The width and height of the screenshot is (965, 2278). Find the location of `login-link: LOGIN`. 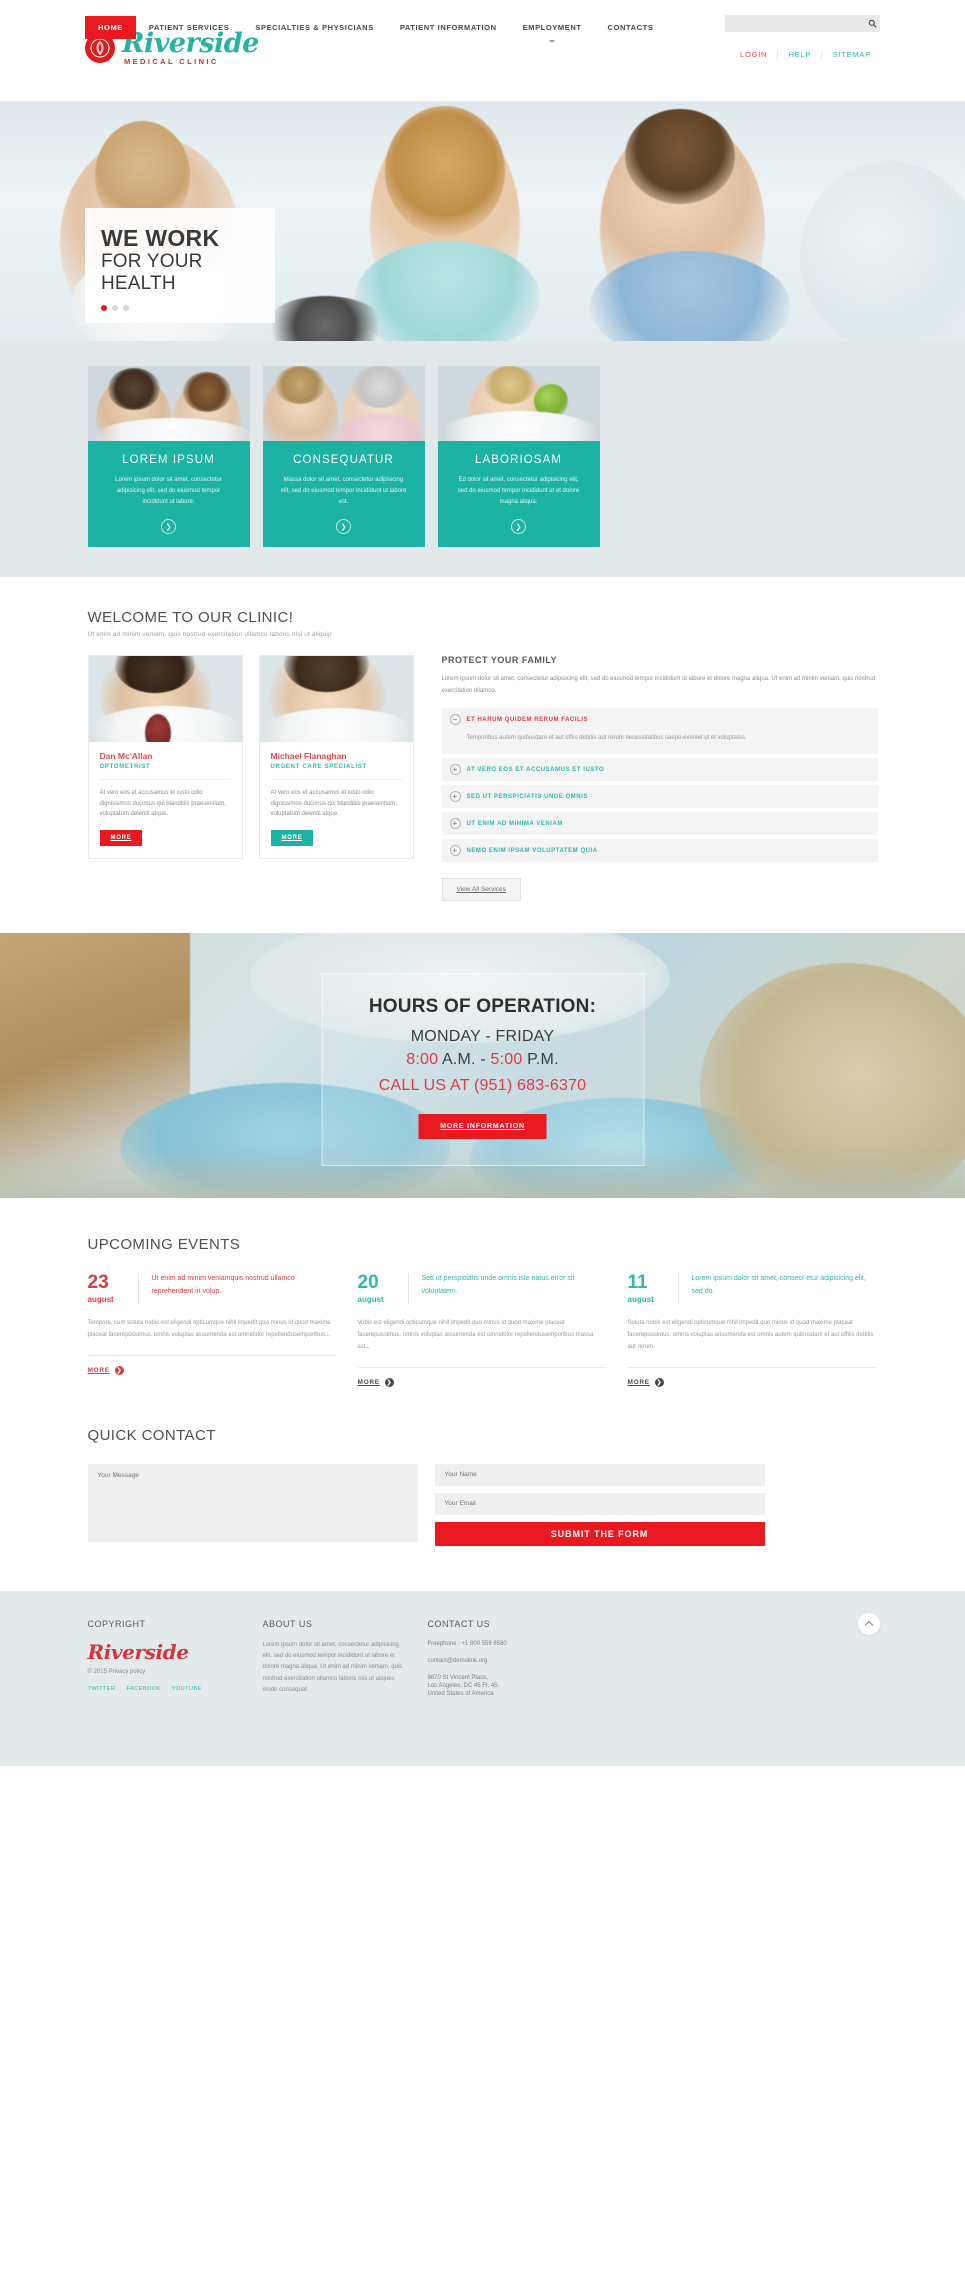

login-link: LOGIN is located at coordinates (753, 54).